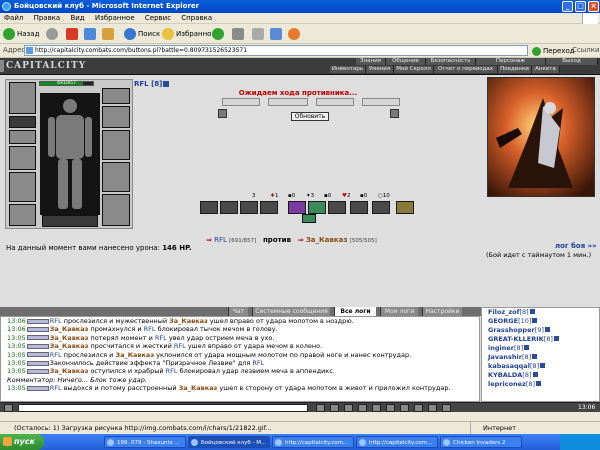 Image resolution: width=600 pixels, height=450 pixels. What do you see at coordinates (546, 69) in the screenshot?
I see `nav-profile: Анкета` at bounding box center [546, 69].